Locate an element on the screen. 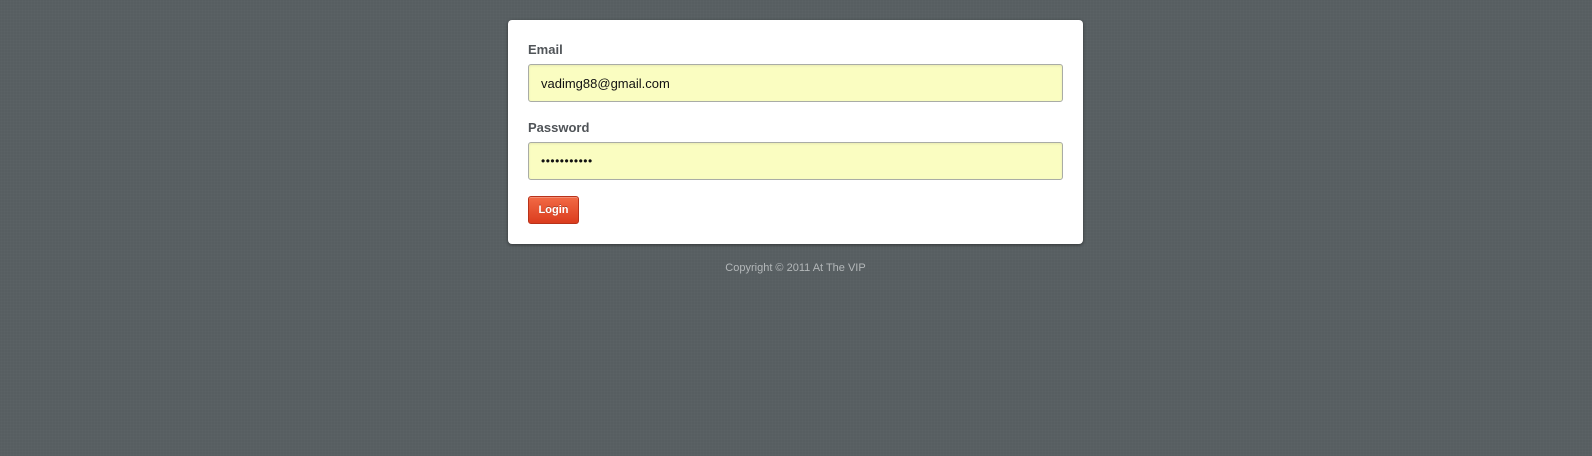 This screenshot has height=456, width=1592. password-label: Password is located at coordinates (559, 127).